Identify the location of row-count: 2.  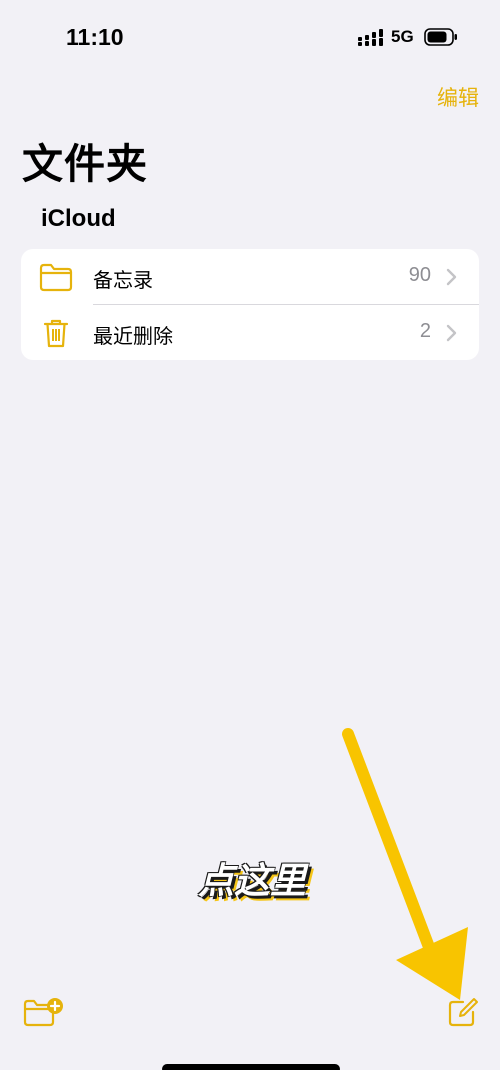
(425, 331).